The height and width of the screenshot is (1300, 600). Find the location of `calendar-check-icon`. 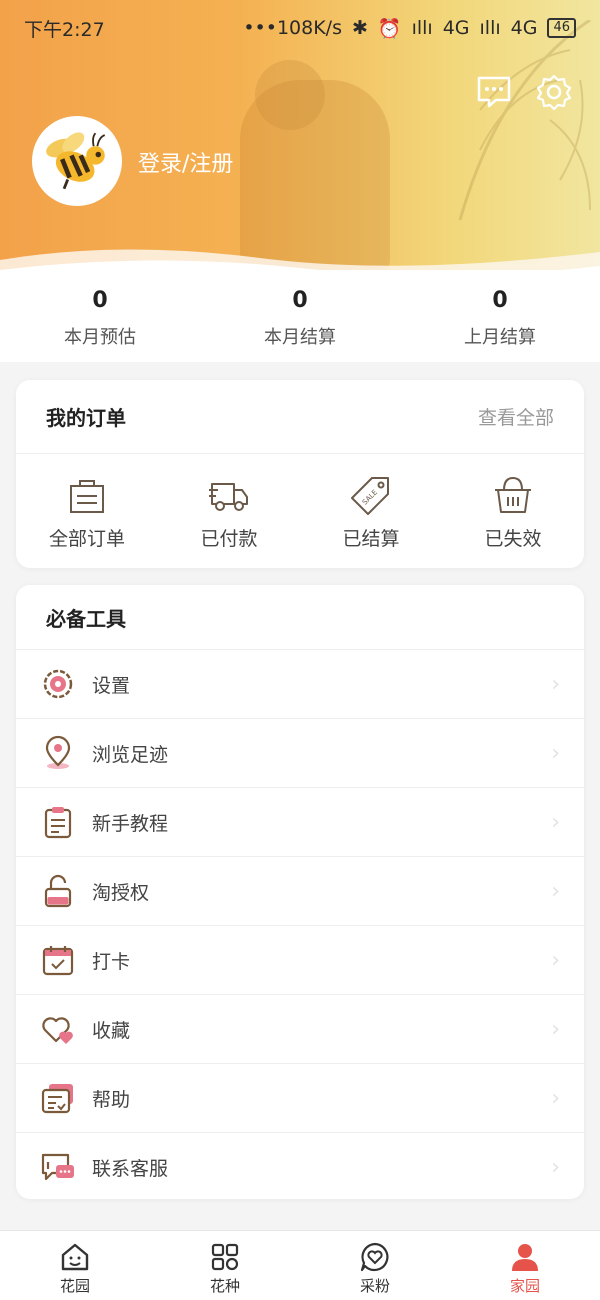

calendar-check-icon is located at coordinates (58, 961).